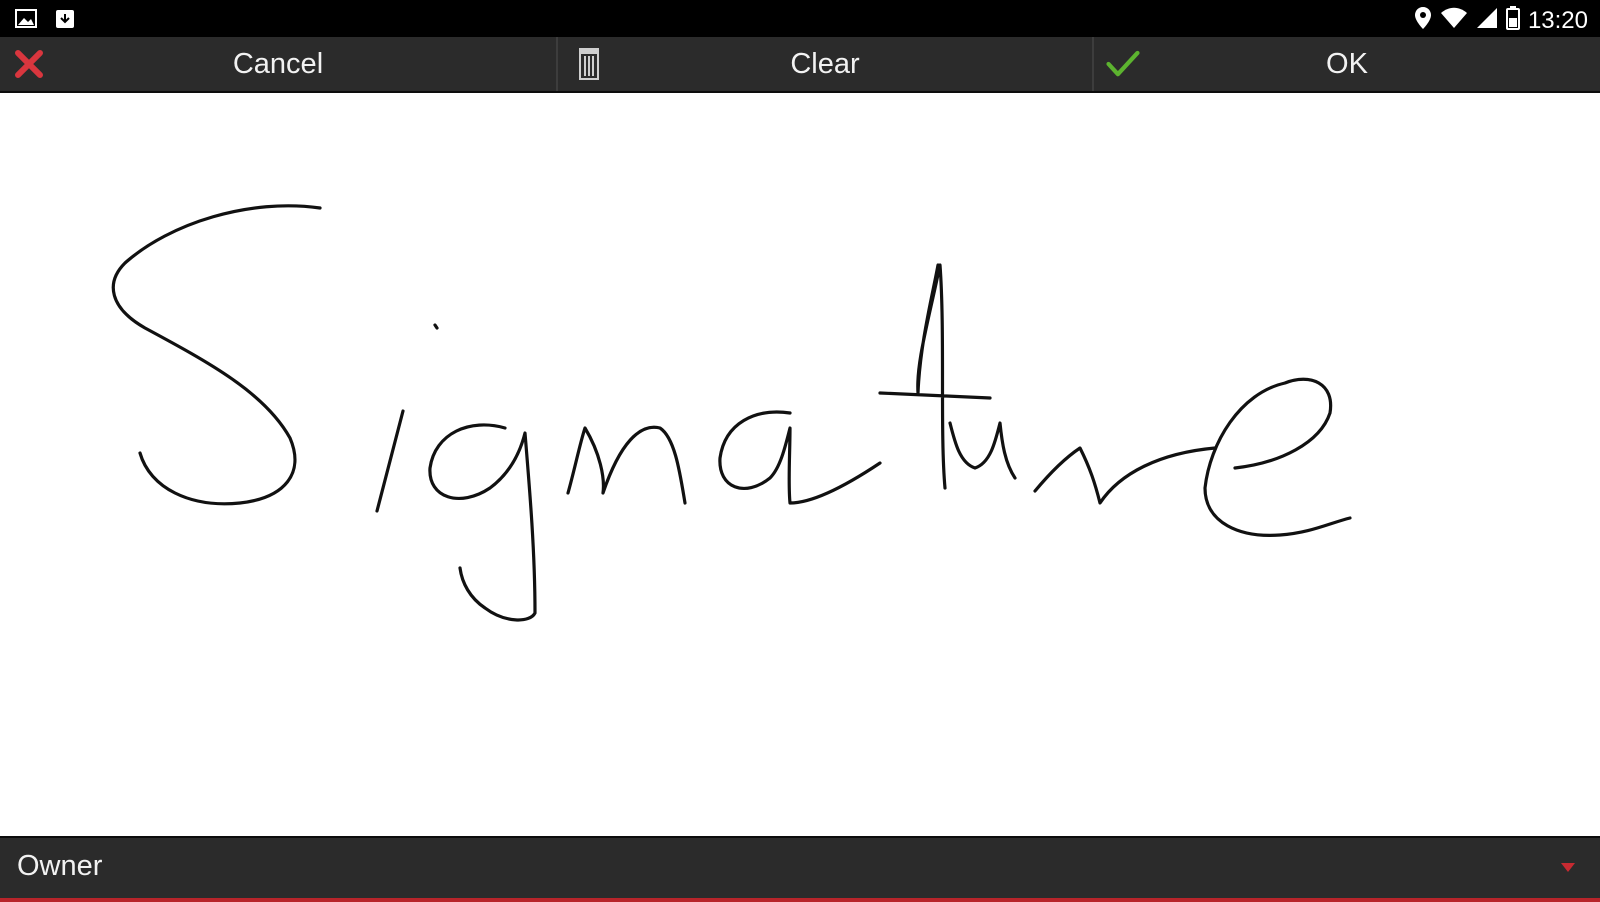 Image resolution: width=1600 pixels, height=902 pixels. I want to click on owner-selected-value: Owner, so click(60, 866).